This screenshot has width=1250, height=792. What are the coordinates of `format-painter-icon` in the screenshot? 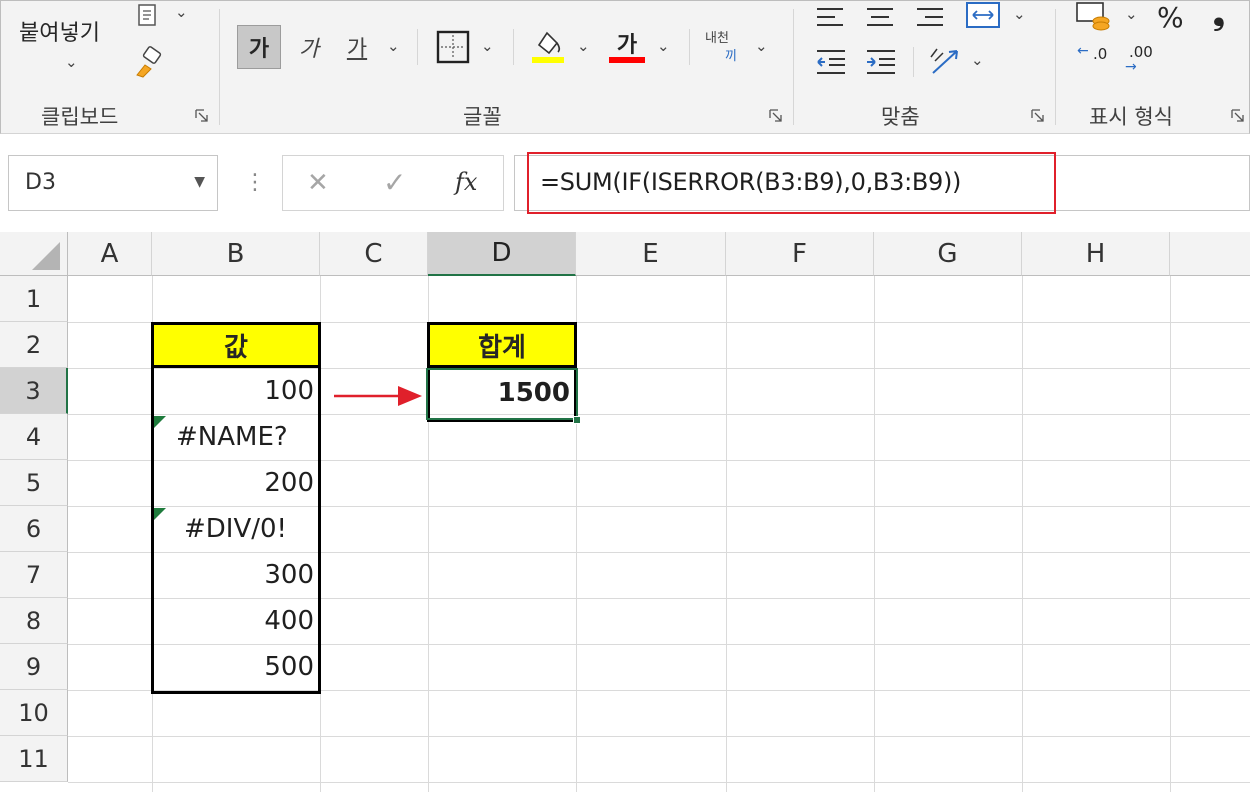 It's located at (149, 63).